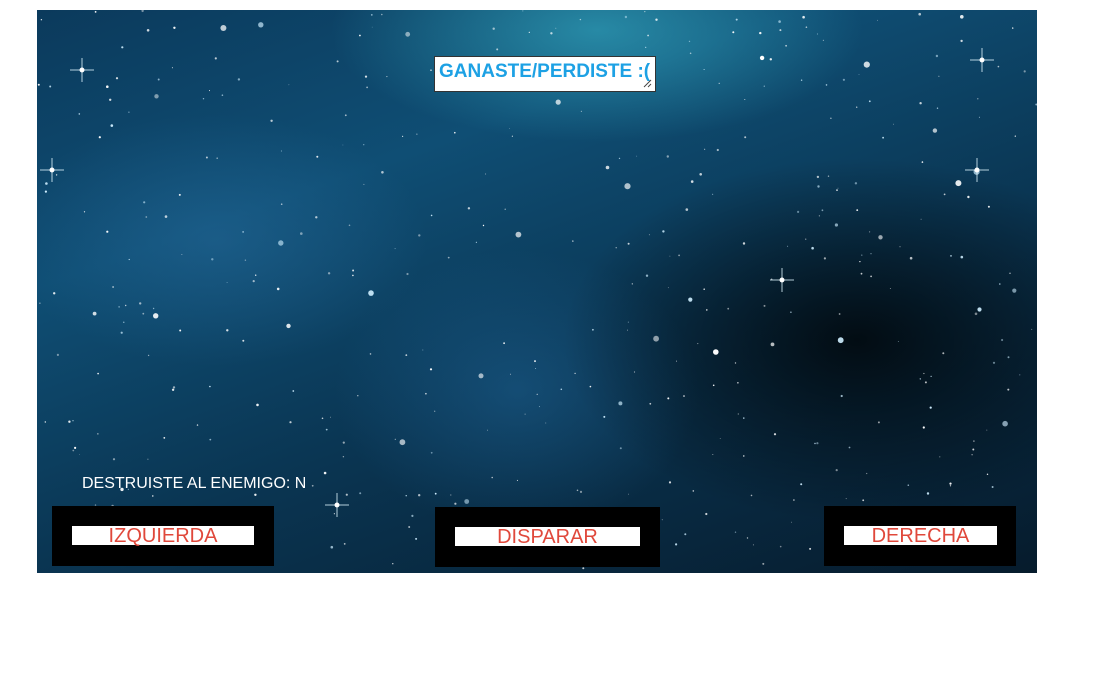  I want to click on right-button: DERECHA, so click(920, 536).